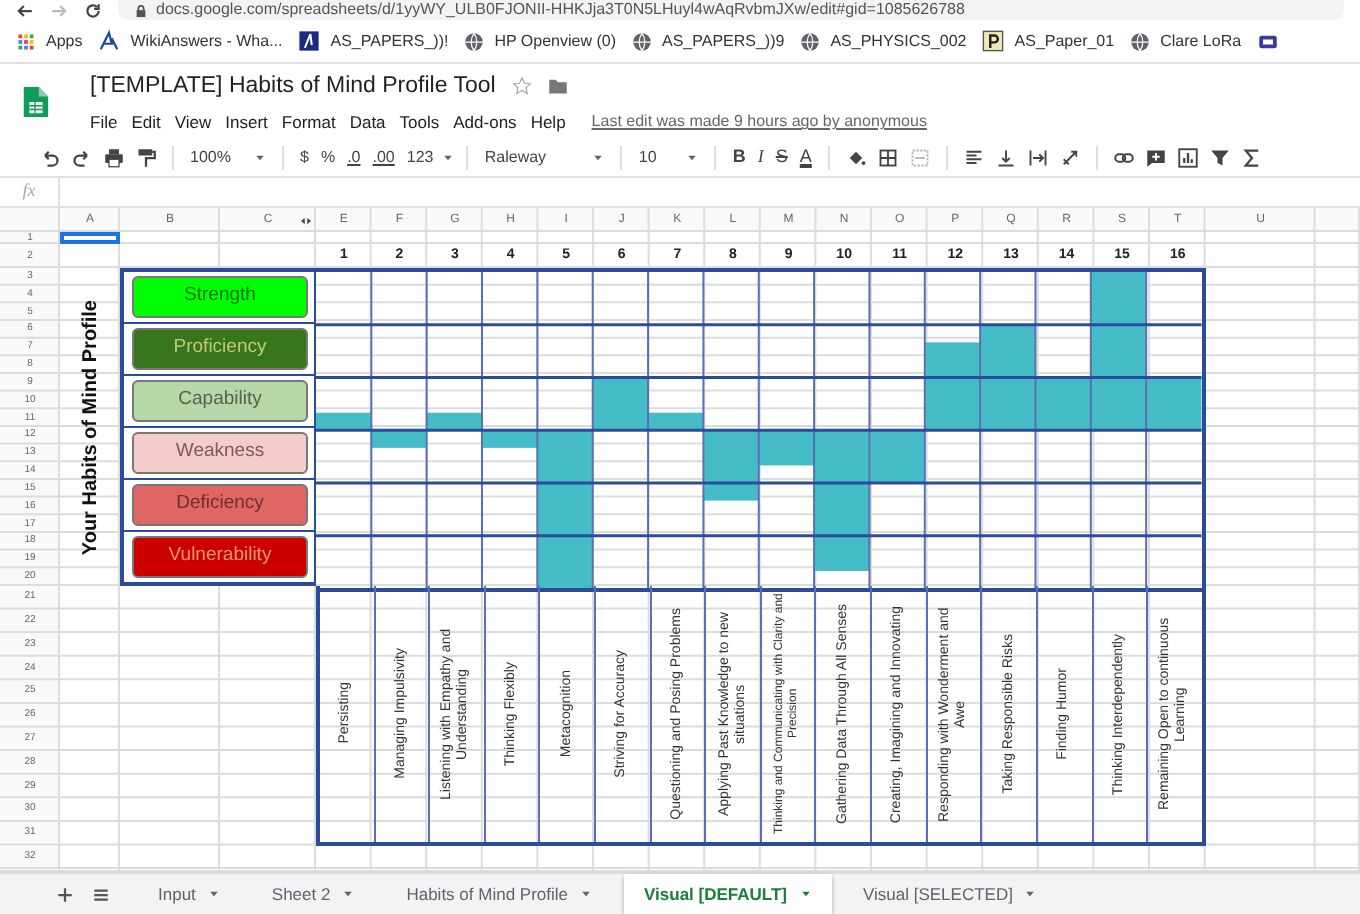  What do you see at coordinates (521, 86) in the screenshot?
I see `star-icon` at bounding box center [521, 86].